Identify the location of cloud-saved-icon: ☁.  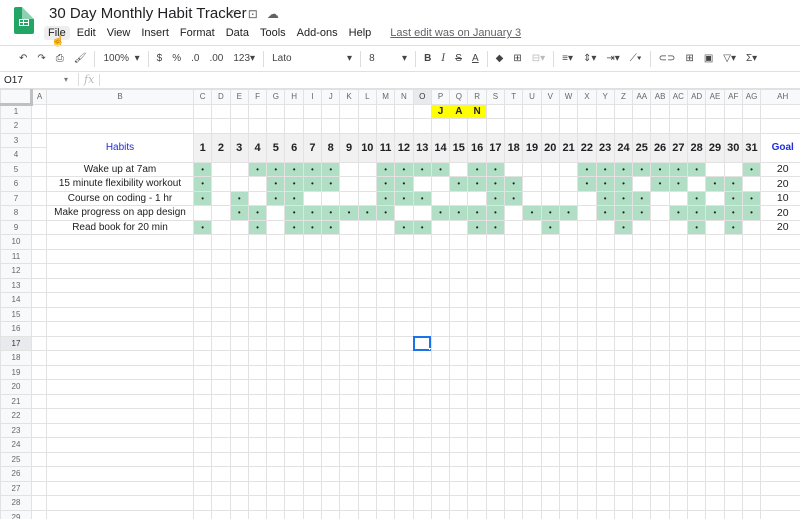
(273, 14).